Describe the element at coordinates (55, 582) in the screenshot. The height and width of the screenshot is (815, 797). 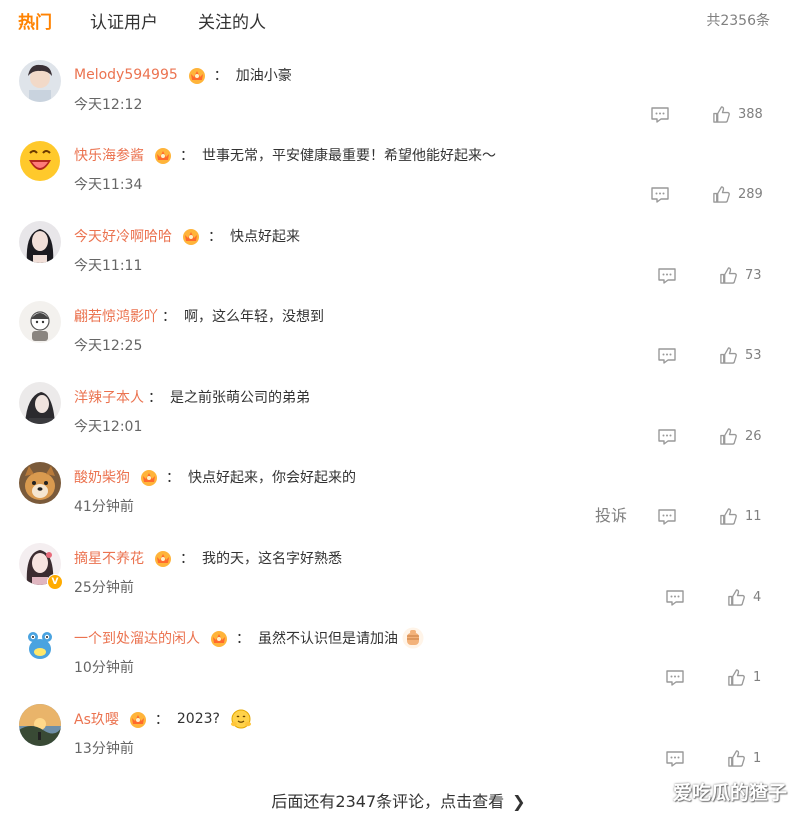
I see `verified-badge-icon: V` at that location.